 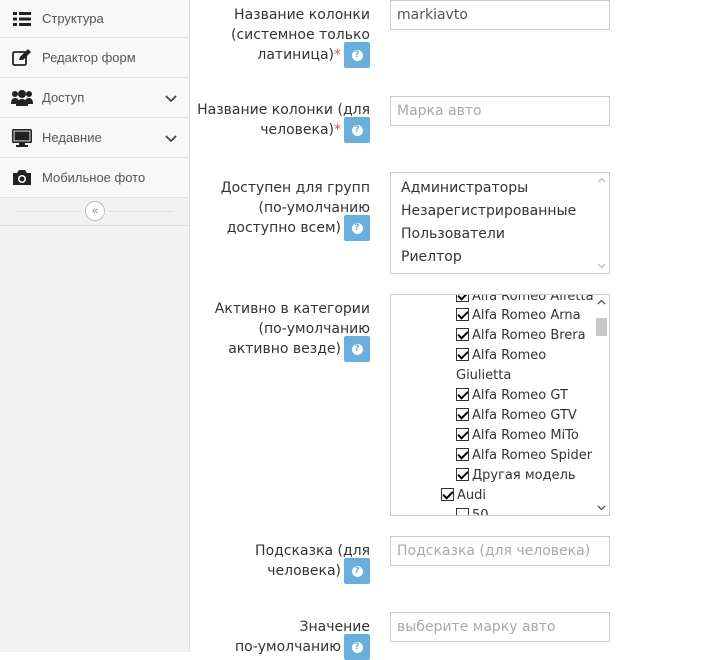 What do you see at coordinates (520, 395) in the screenshot?
I see `category-label: Alfa Romeo GT` at bounding box center [520, 395].